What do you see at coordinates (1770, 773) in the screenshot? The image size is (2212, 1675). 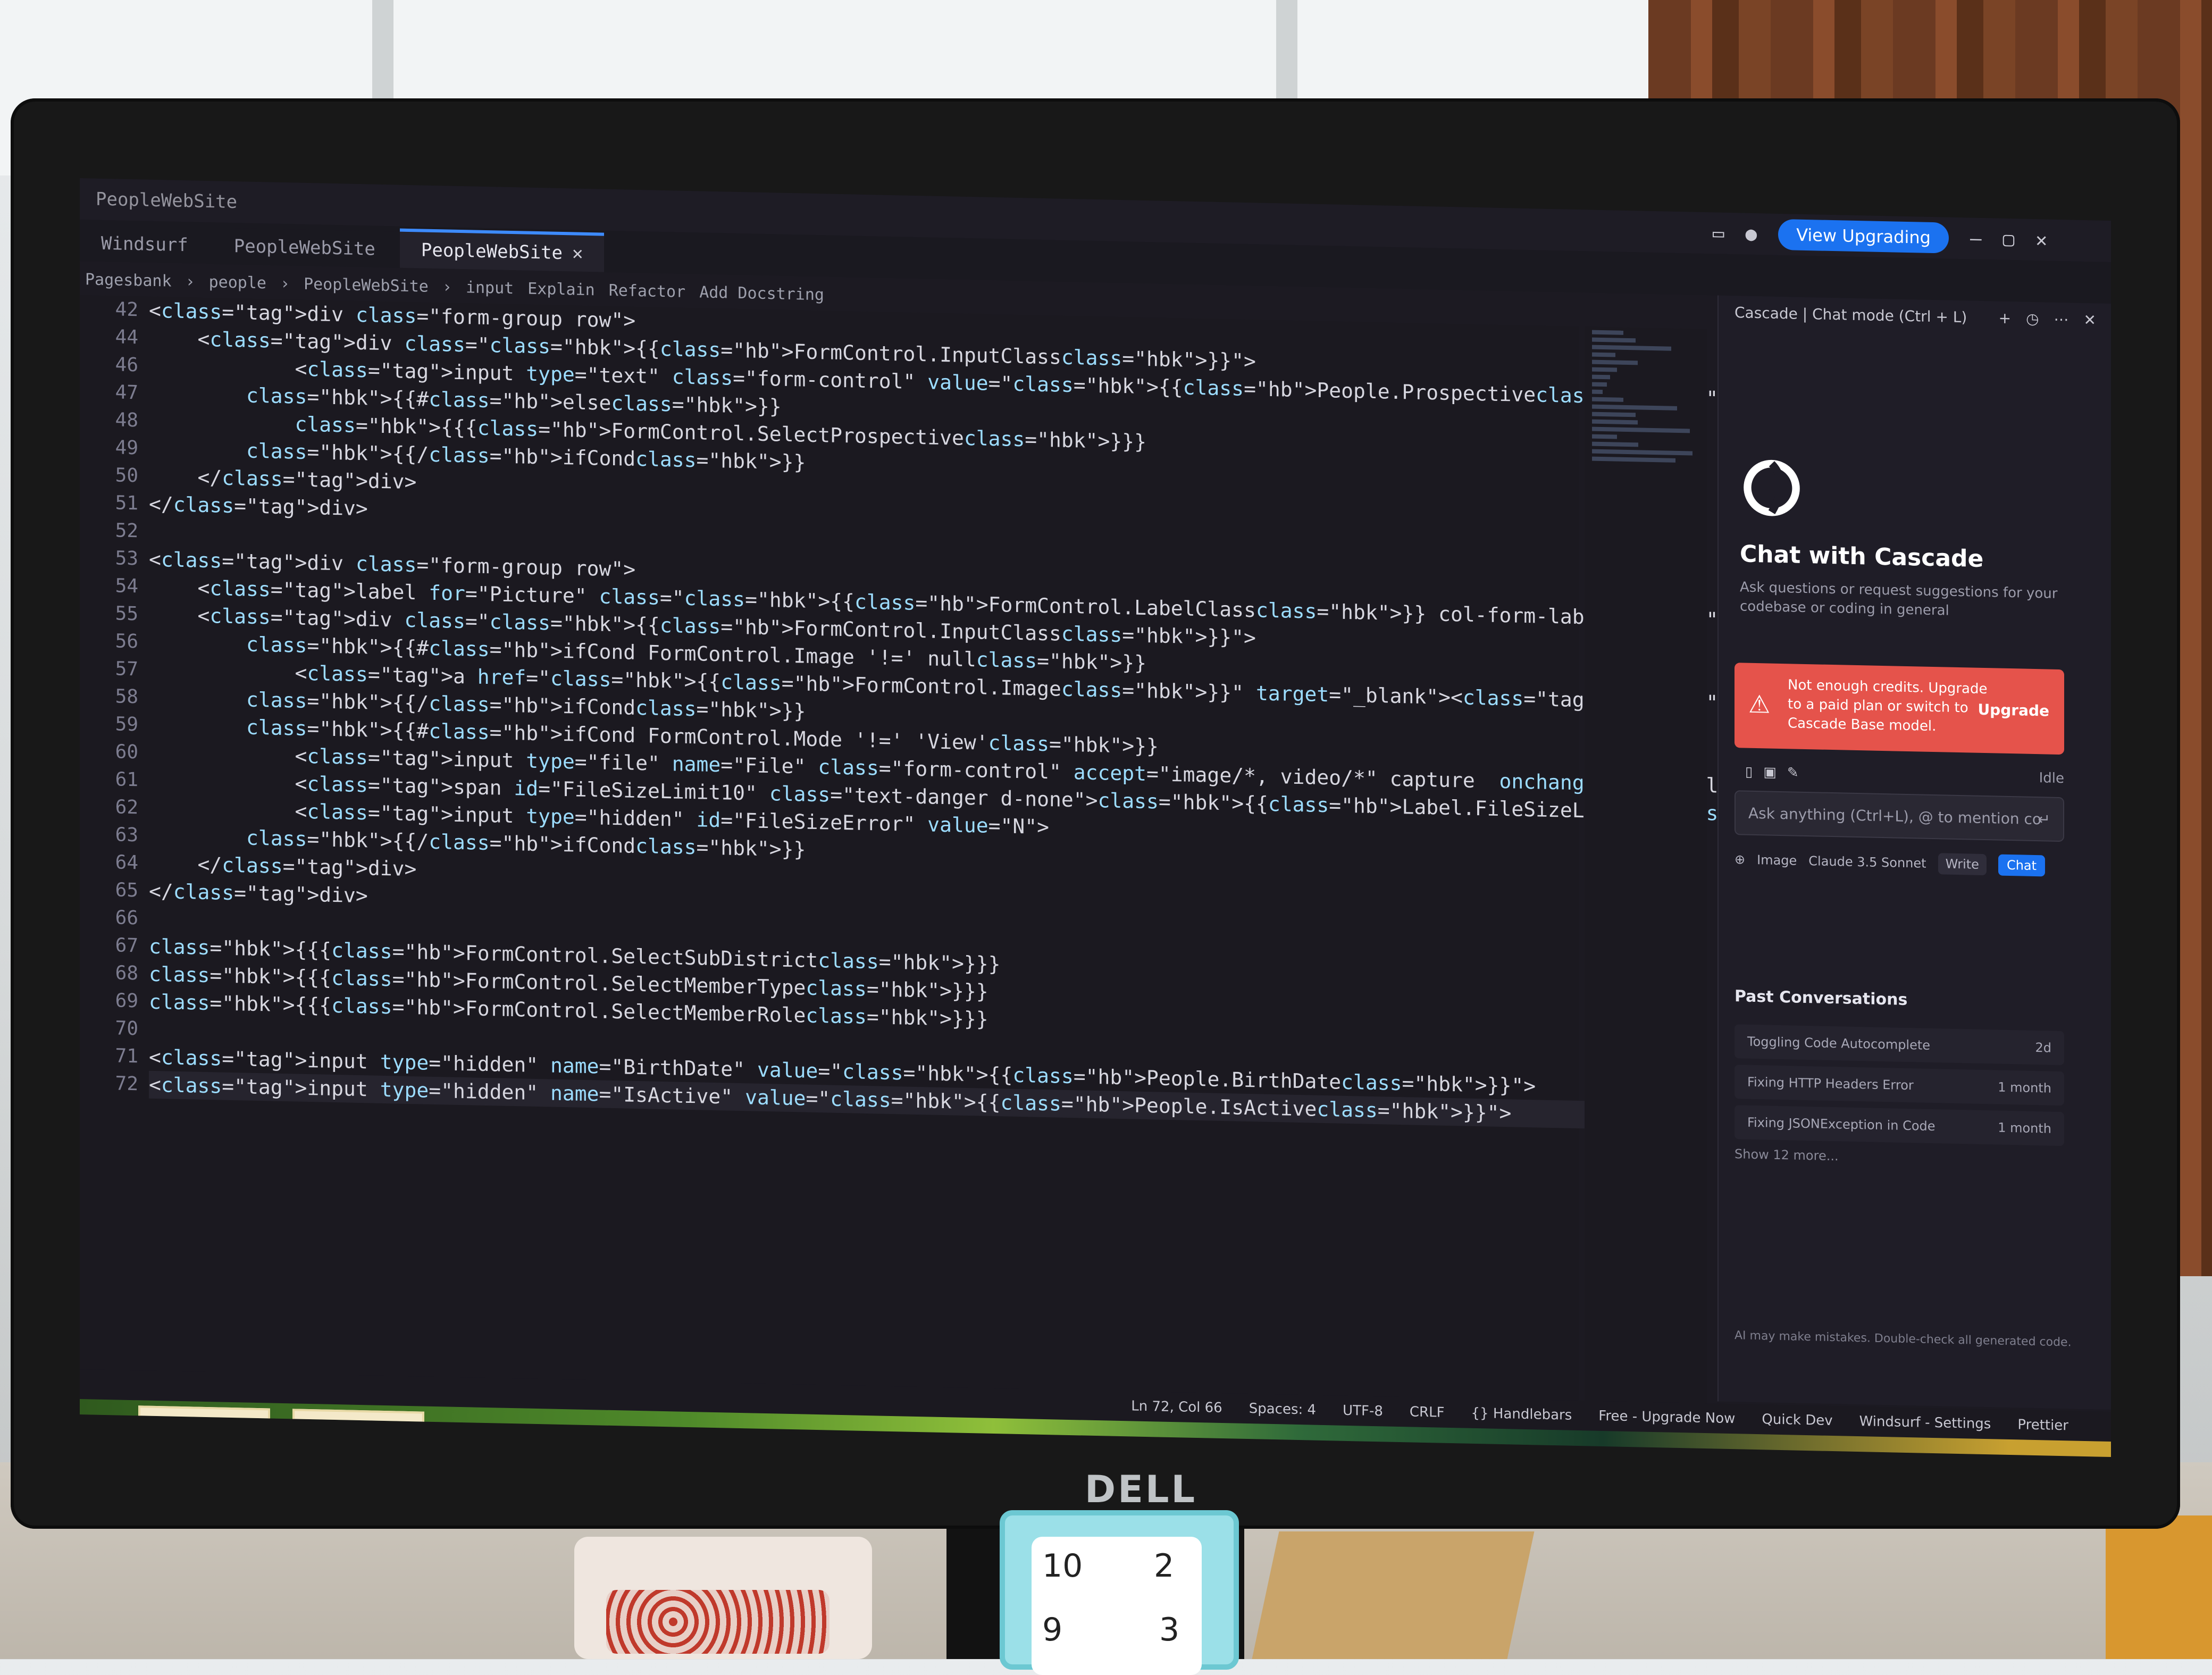 I see `image-icon: ▣` at bounding box center [1770, 773].